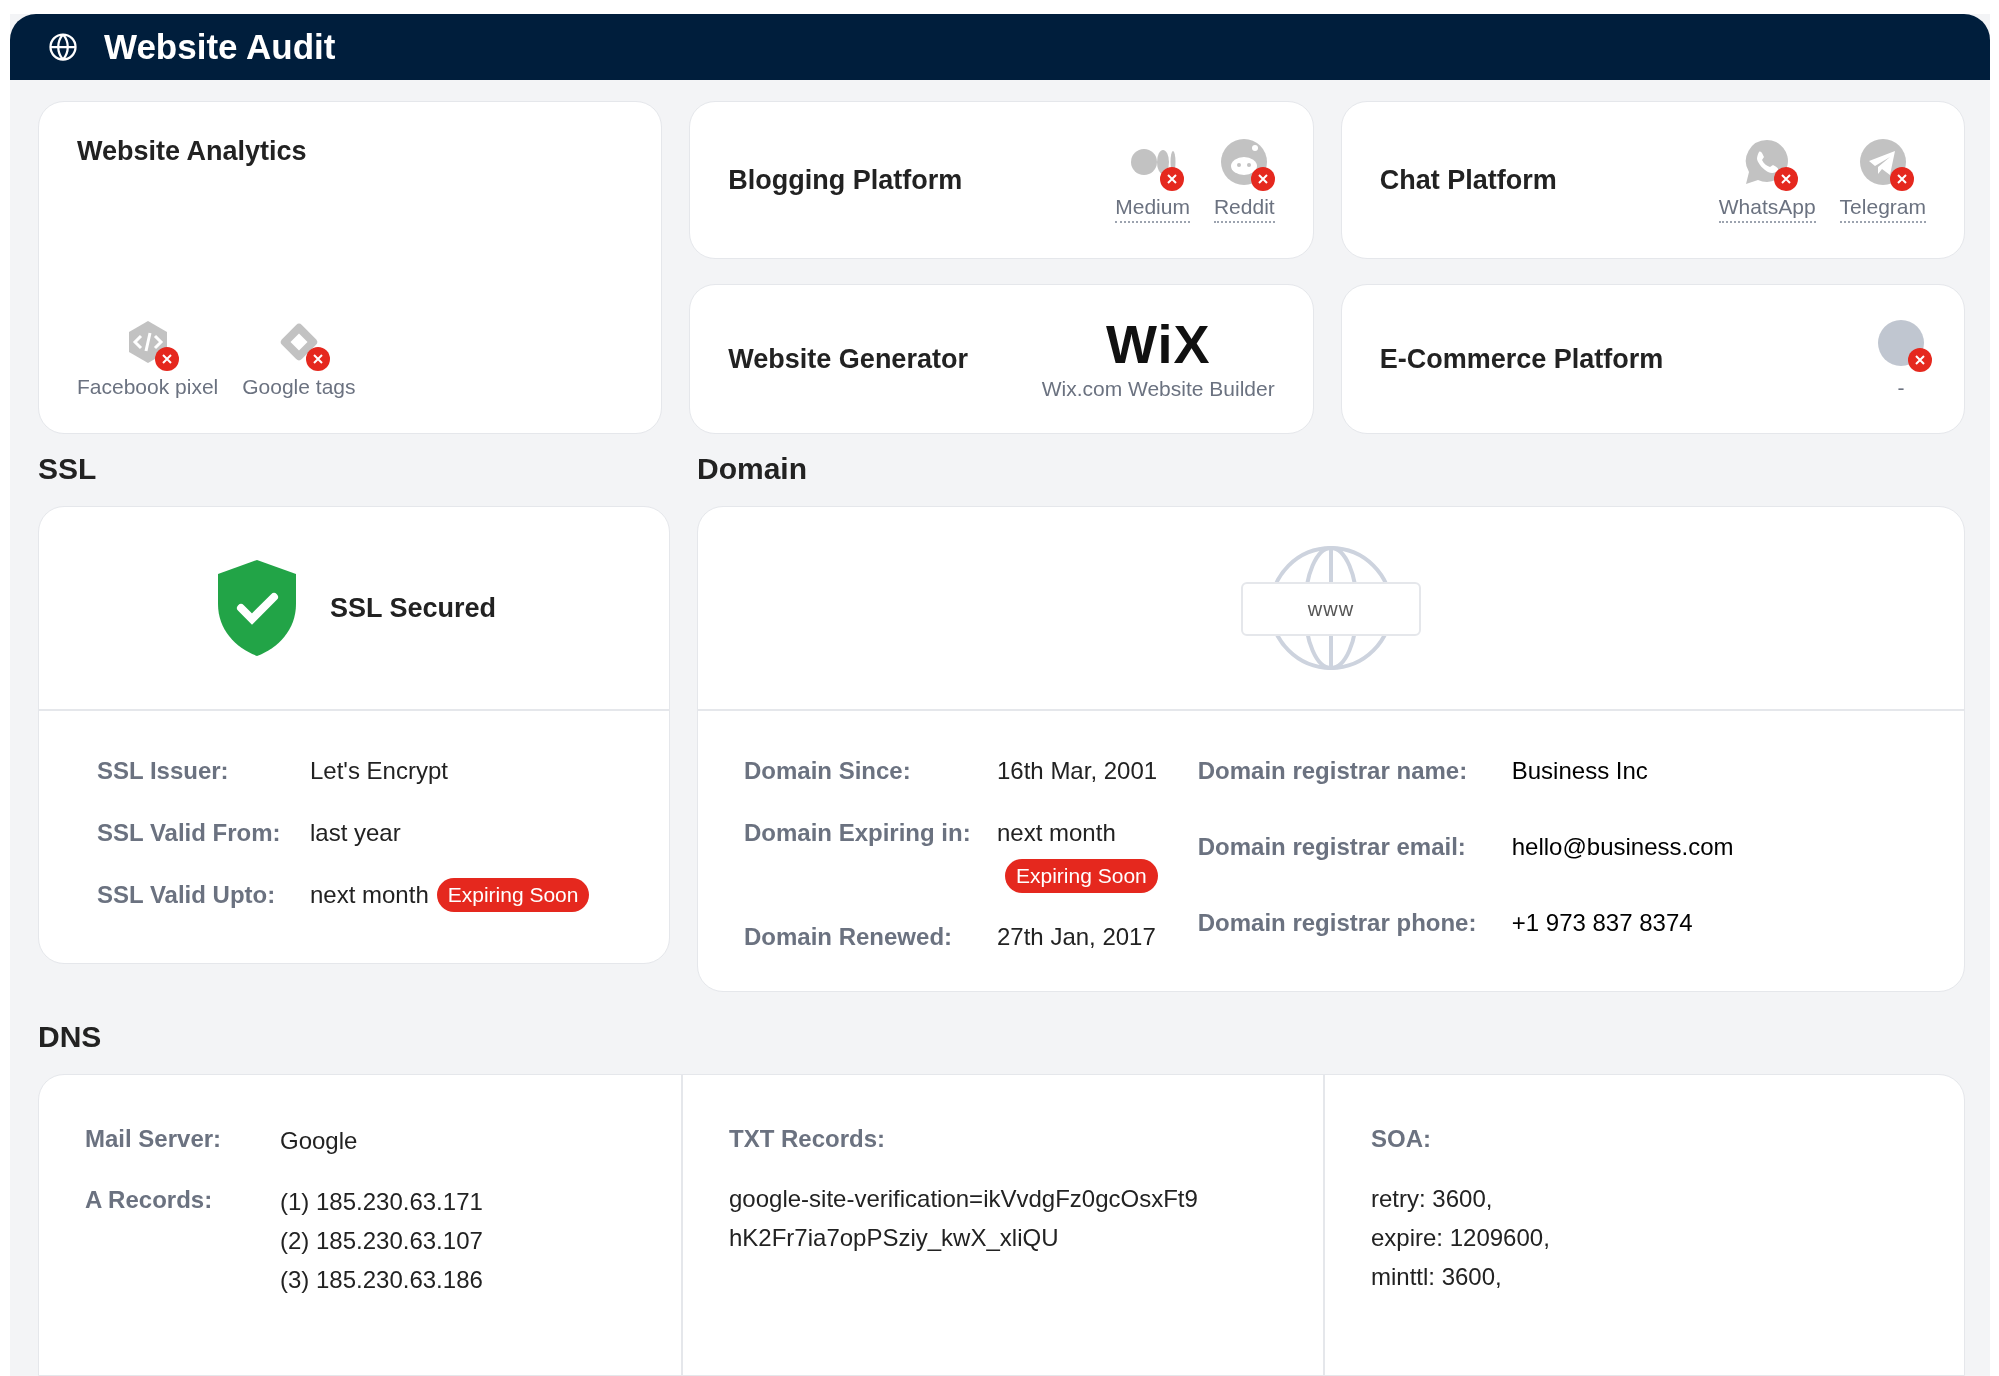  What do you see at coordinates (189, 833) in the screenshot?
I see `field-label: SSL Valid From:` at bounding box center [189, 833].